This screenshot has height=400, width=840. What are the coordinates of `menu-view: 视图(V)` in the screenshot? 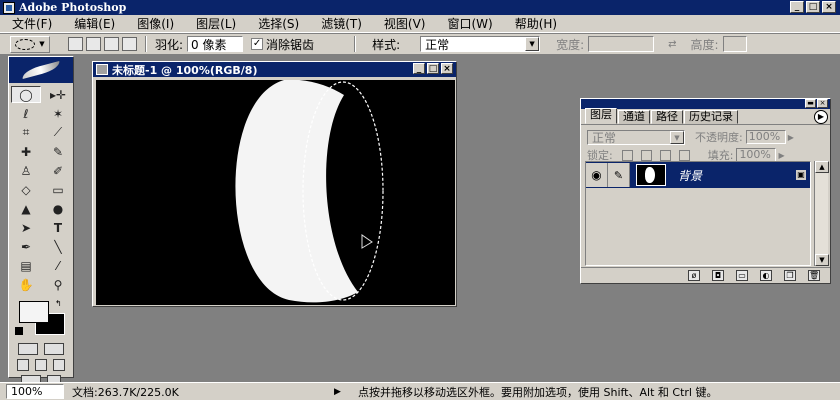 It's located at (404, 23).